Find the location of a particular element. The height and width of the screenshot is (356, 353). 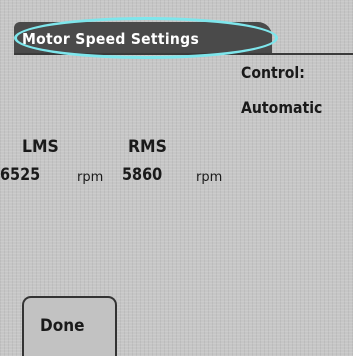

lms-speed-value: 6525 is located at coordinates (20, 175).